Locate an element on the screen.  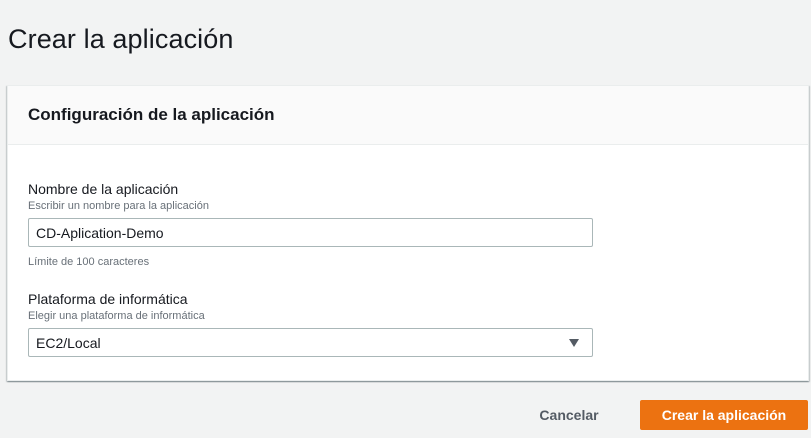
platform-select: EC2/Local is located at coordinates (310, 342).